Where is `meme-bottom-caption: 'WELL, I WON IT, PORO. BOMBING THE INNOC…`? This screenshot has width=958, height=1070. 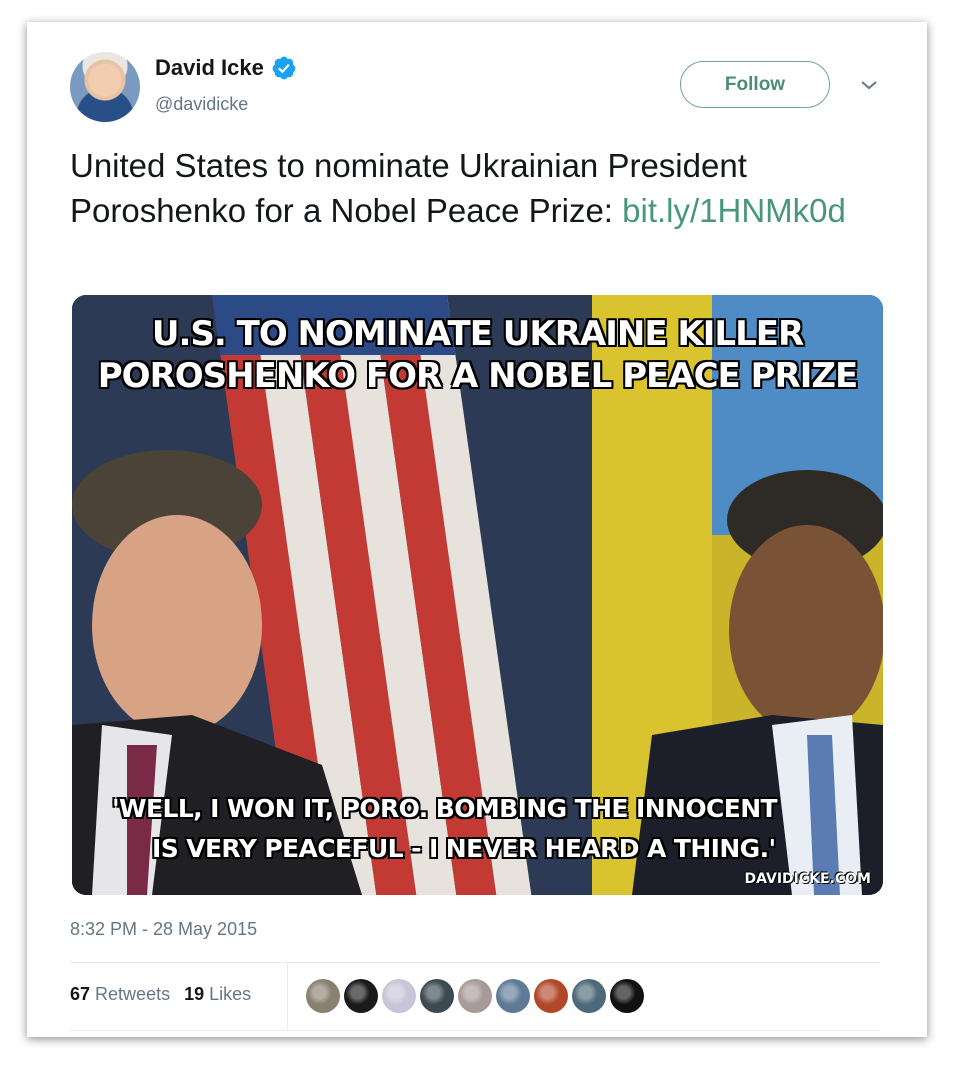 meme-bottom-caption: 'WELL, I WON IT, PORO. BOMBING THE INNOC… is located at coordinates (492, 829).